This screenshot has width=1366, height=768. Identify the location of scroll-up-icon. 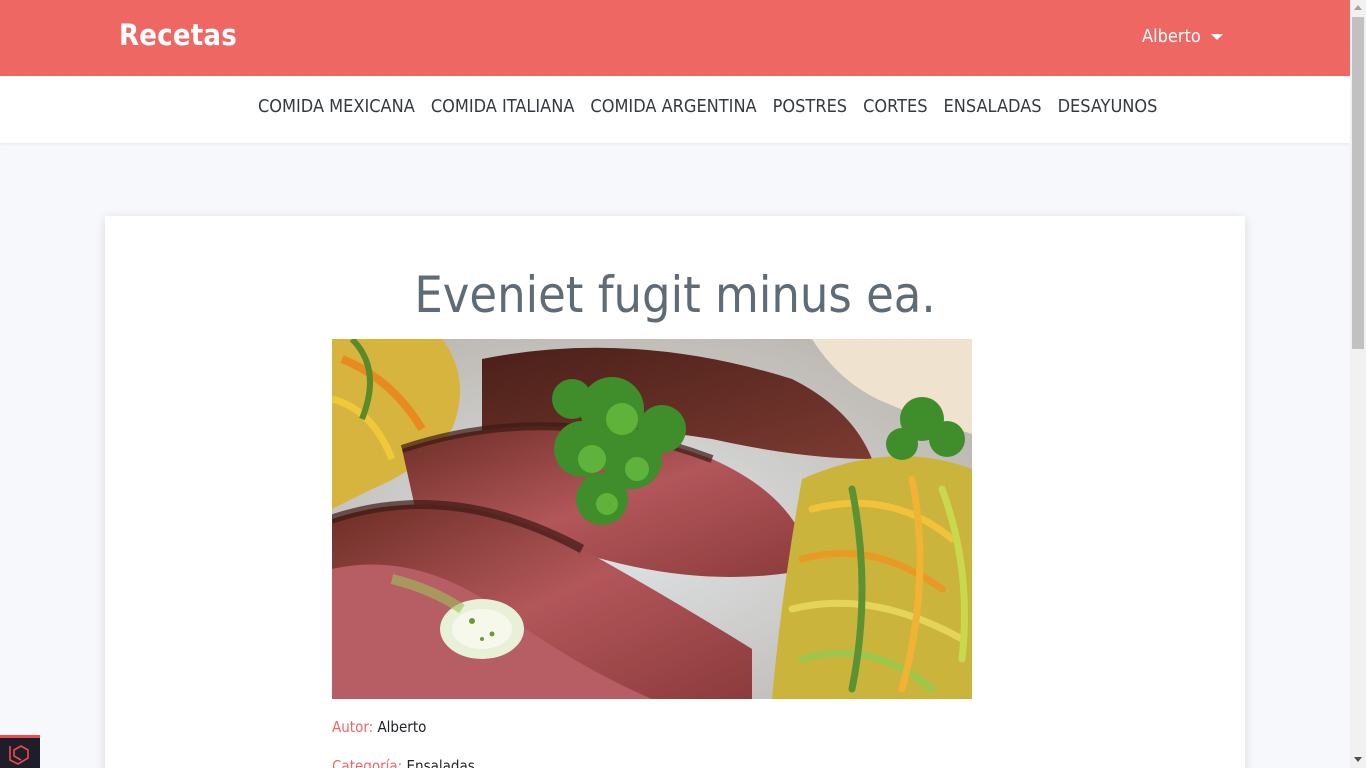
(1358, 7).